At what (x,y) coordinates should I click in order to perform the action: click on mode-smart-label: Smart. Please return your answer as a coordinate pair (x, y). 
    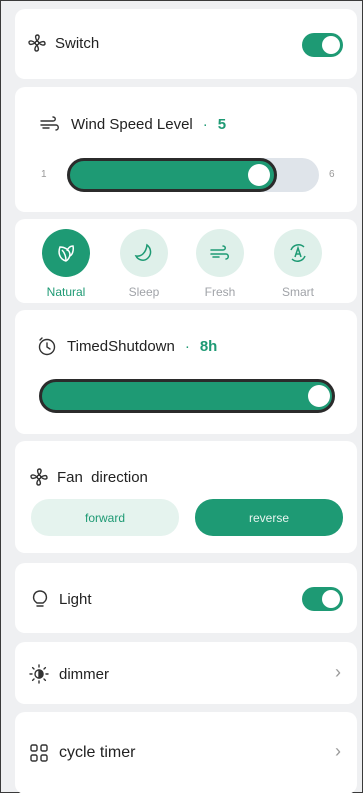
    Looking at the image, I should click on (297, 292).